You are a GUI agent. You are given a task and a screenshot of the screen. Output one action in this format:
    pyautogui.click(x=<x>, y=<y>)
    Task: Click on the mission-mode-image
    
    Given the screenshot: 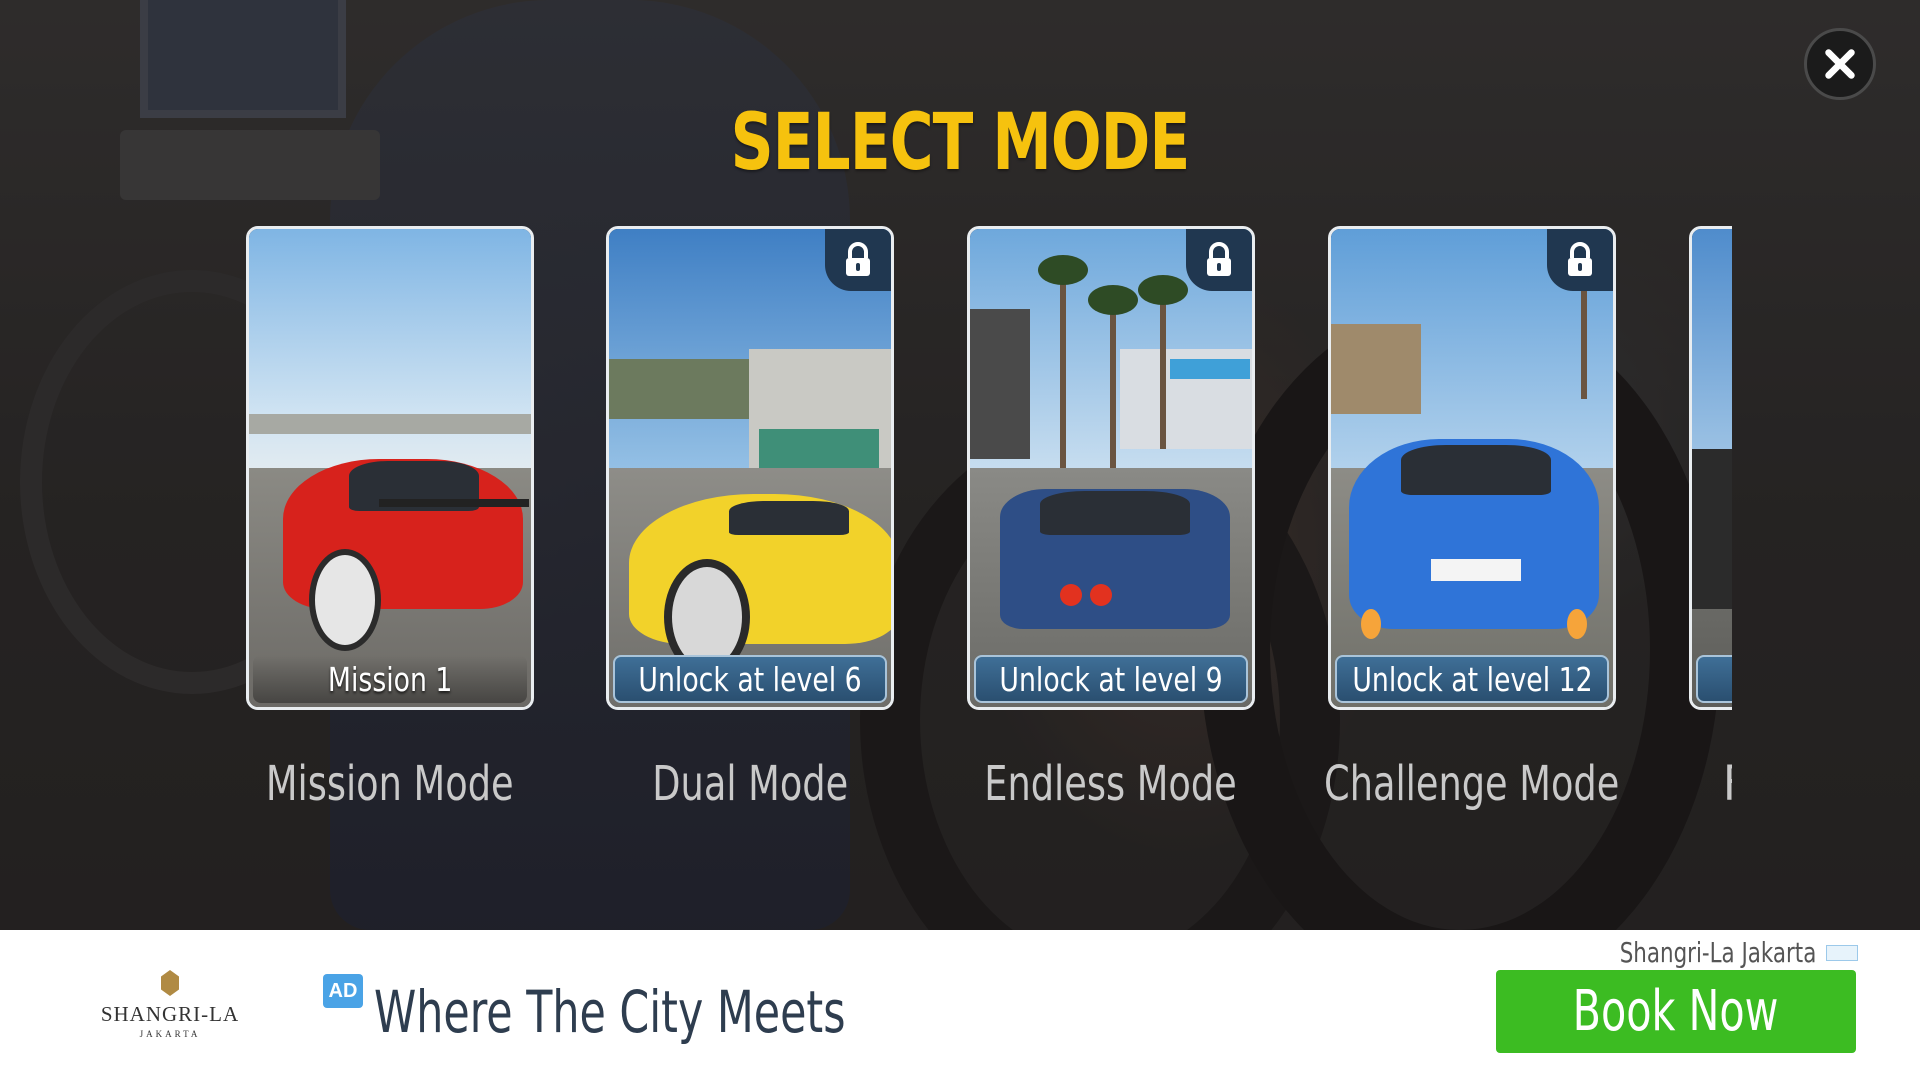 What is the action you would take?
    pyautogui.click(x=390, y=468)
    